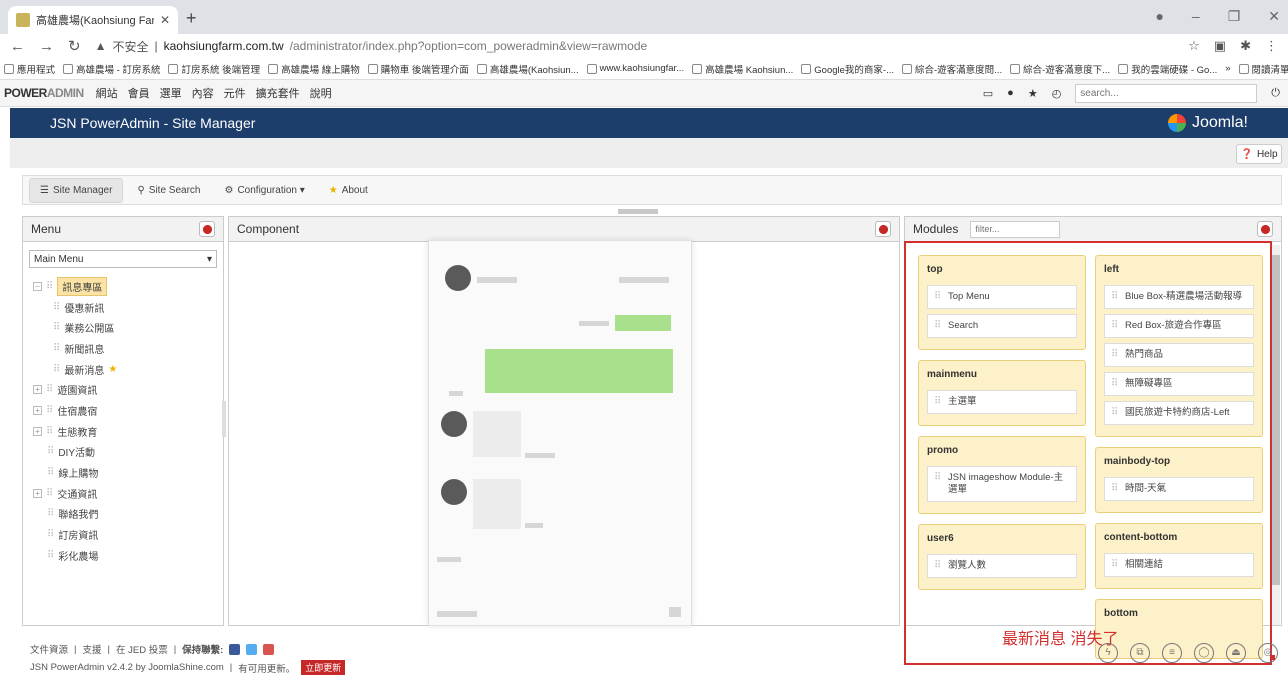 The width and height of the screenshot is (1288, 679). Describe the element at coordinates (111, 69) in the screenshot. I see `bookmark-item: 高雄農場 - 訂房系統` at that location.